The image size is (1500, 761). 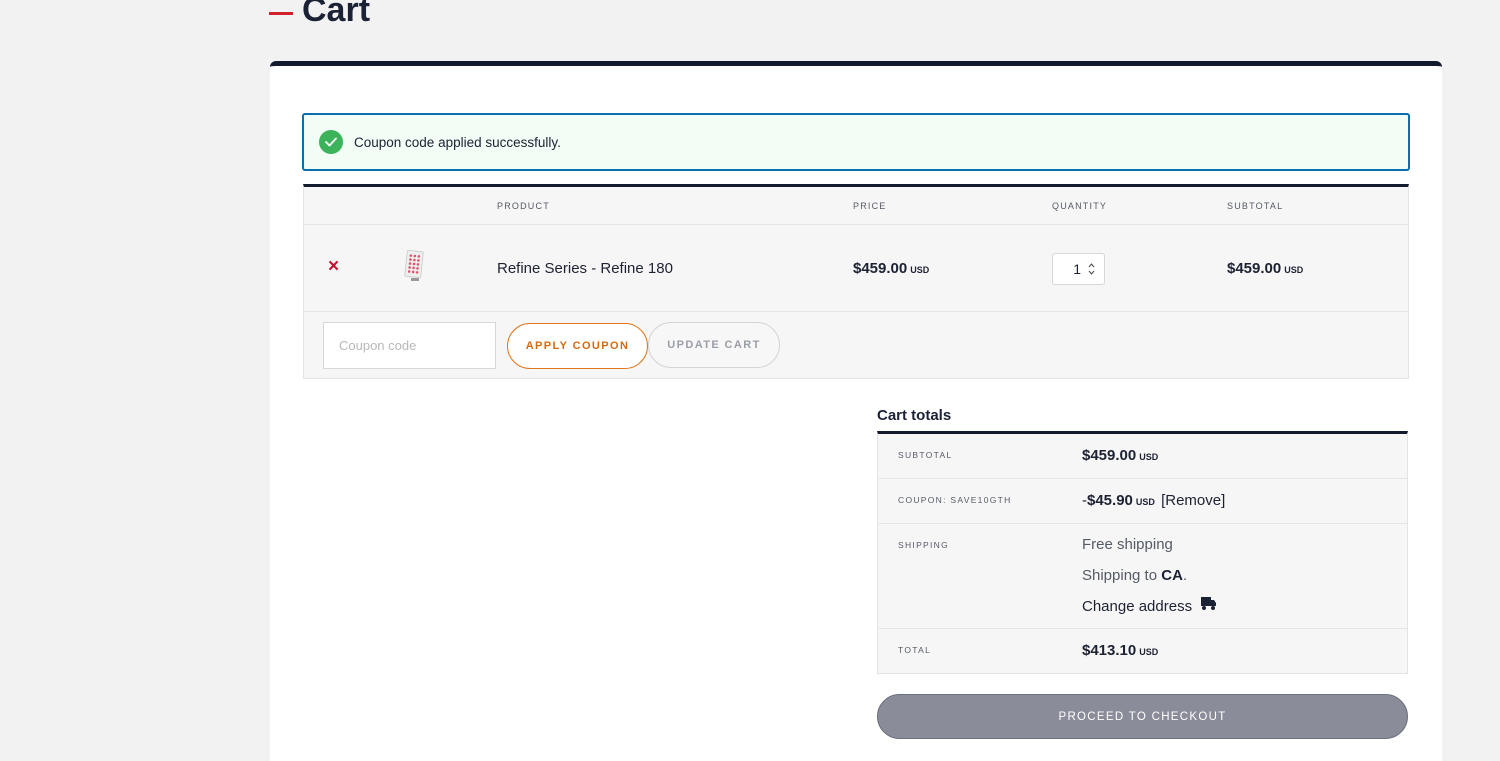 I want to click on truck-icon, so click(x=1208, y=606).